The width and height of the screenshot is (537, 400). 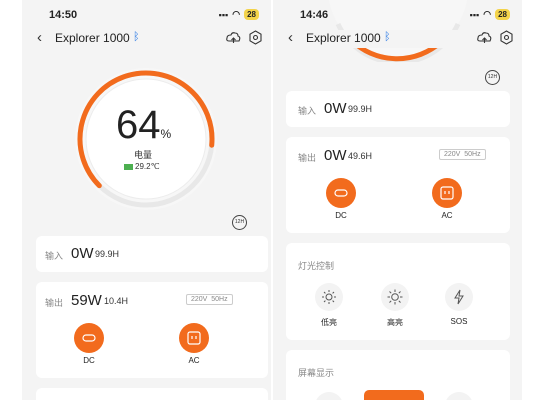 I want to click on screen-display-card: 屏幕显示, so click(x=398, y=375).